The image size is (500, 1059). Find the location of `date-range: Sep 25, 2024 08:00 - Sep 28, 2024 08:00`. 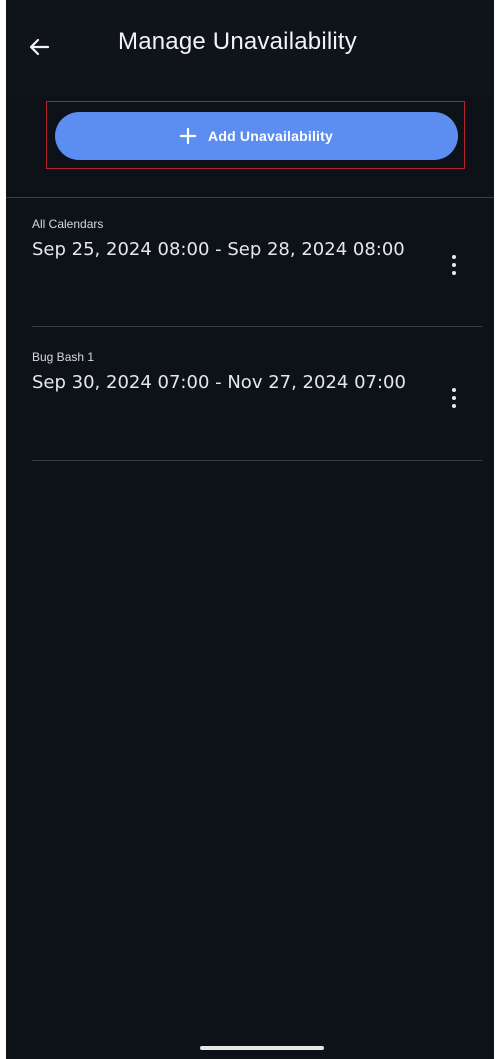

date-range: Sep 25, 2024 08:00 - Sep 28, 2024 08:00 is located at coordinates (218, 249).